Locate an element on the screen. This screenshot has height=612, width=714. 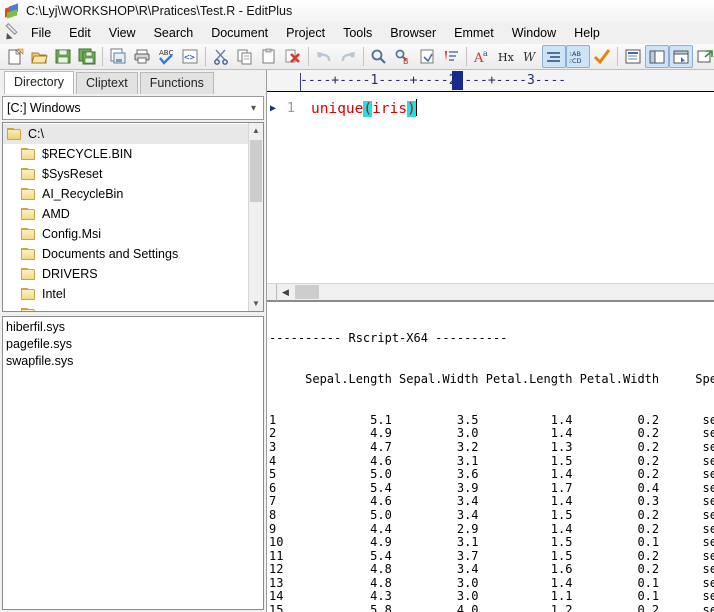
toolbar: ABC <> B Aa Hx W AB CD 1 2 is located at coordinates (357, 57).